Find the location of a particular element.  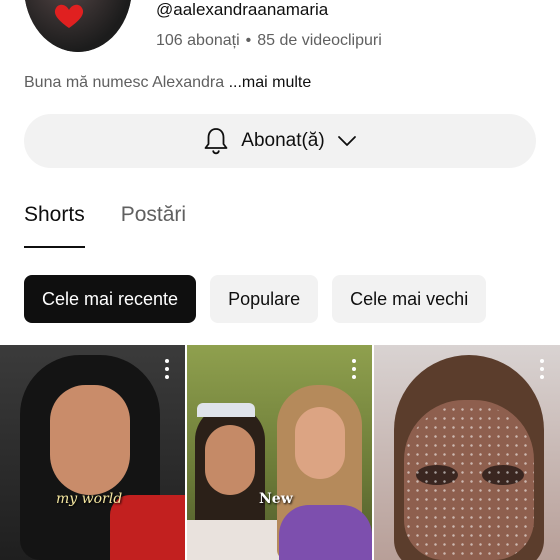

channel-stats: 106 abonați • 85 de videoclipuri is located at coordinates (269, 41).